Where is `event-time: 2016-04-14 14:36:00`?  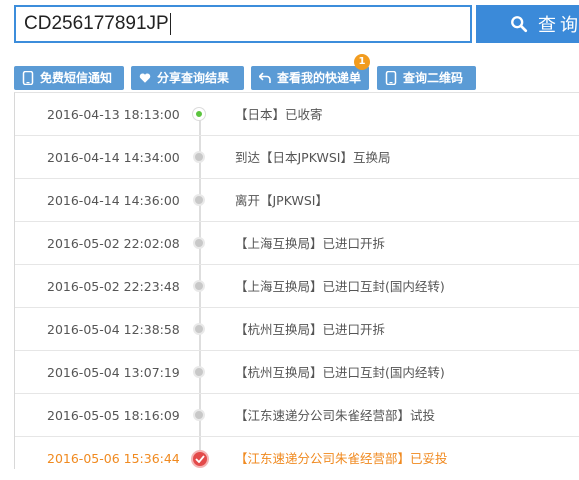
event-time: 2016-04-14 14:36:00 is located at coordinates (113, 200).